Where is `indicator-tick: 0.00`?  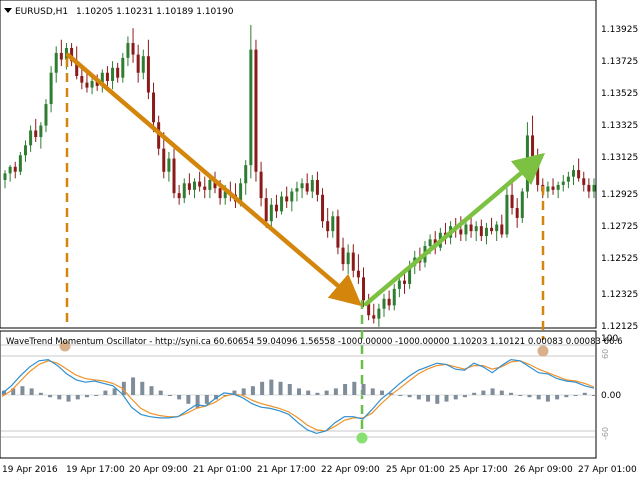
indicator-tick: 0.00 is located at coordinates (611, 396).